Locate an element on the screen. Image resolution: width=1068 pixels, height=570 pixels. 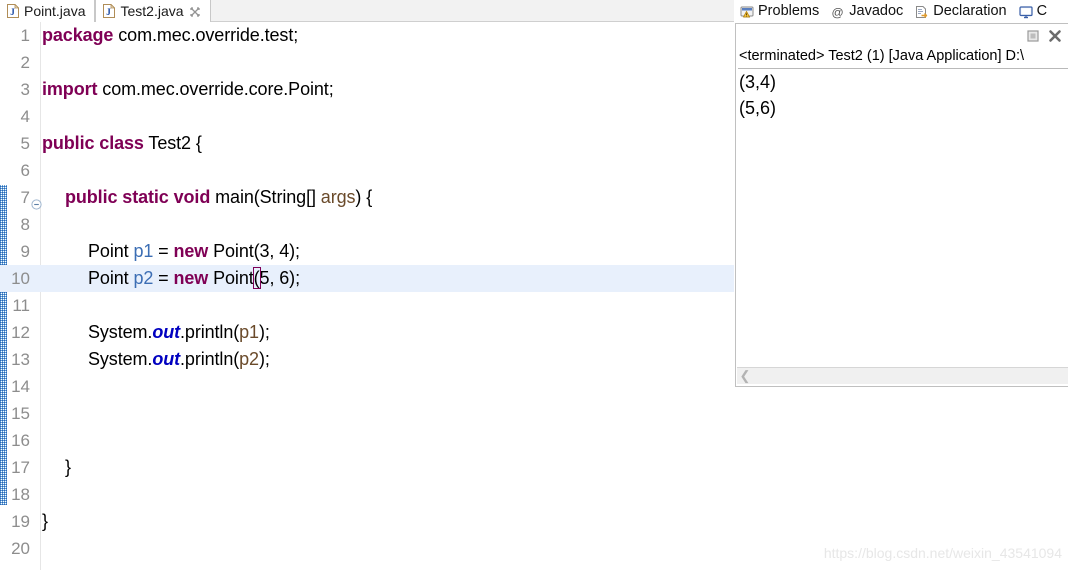
console-divider is located at coordinates (903, 68).